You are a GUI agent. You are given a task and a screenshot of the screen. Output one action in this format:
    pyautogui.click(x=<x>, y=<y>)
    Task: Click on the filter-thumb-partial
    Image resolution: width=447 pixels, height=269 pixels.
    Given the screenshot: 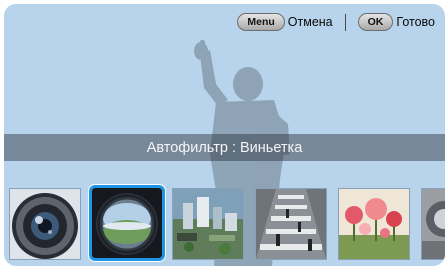 What is the action you would take?
    pyautogui.click(x=433, y=224)
    